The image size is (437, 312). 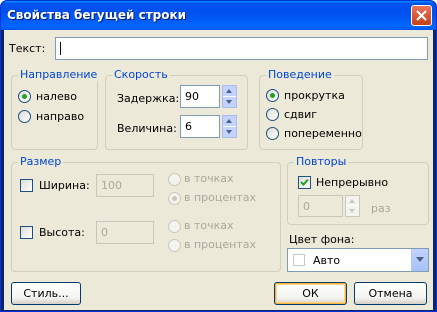 I want to click on behavior-scroll-radio, so click(x=272, y=95).